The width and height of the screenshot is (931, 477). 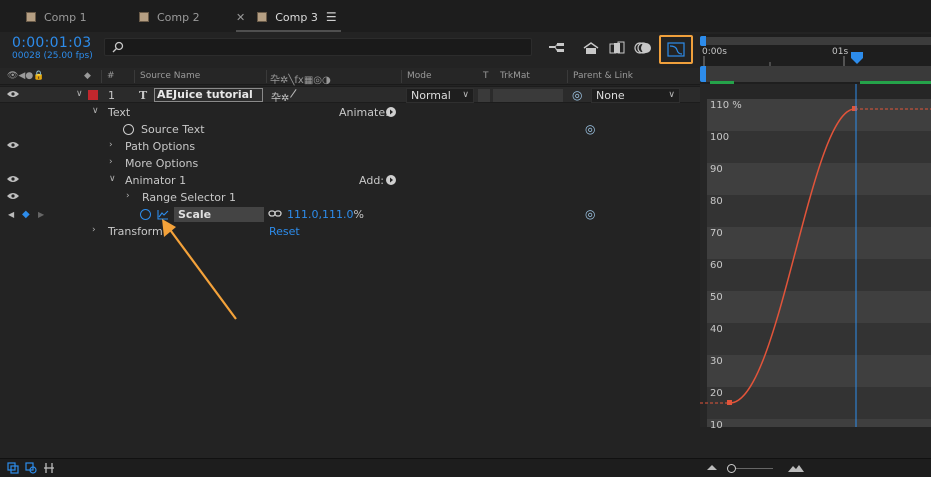 What do you see at coordinates (288, 96) in the screenshot?
I see `layer-switches-icons: 卆✲` at bounding box center [288, 96].